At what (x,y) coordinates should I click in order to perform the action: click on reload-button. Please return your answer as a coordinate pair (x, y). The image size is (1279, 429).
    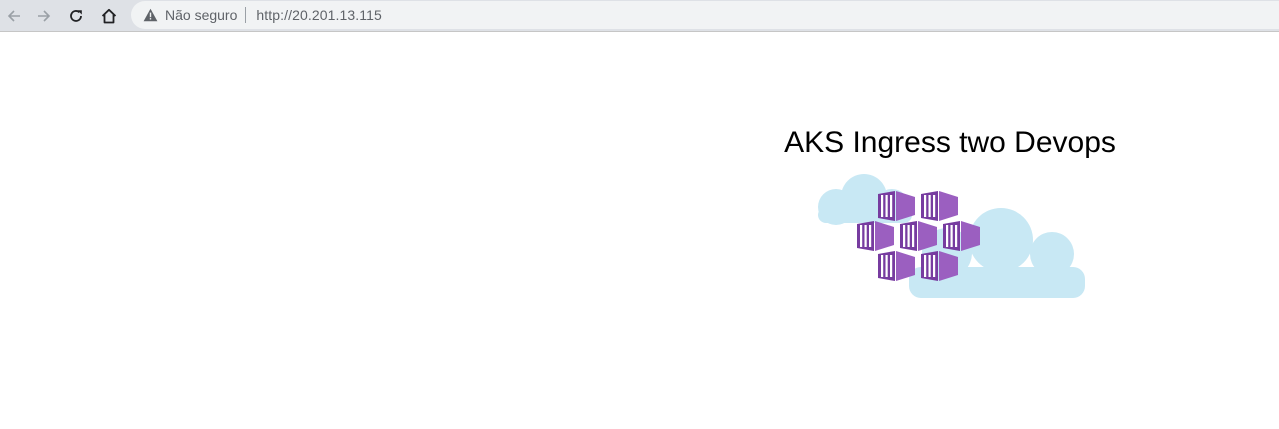
    Looking at the image, I should click on (76, 16).